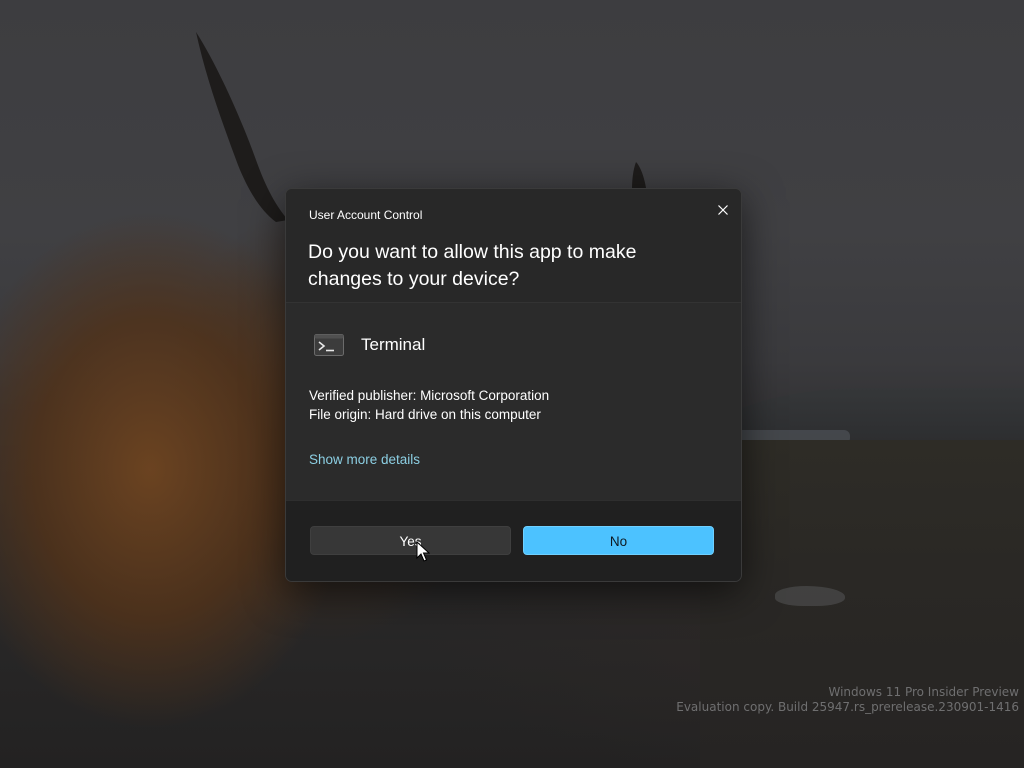 The image size is (1024, 768). I want to click on no-button: No, so click(618, 540).